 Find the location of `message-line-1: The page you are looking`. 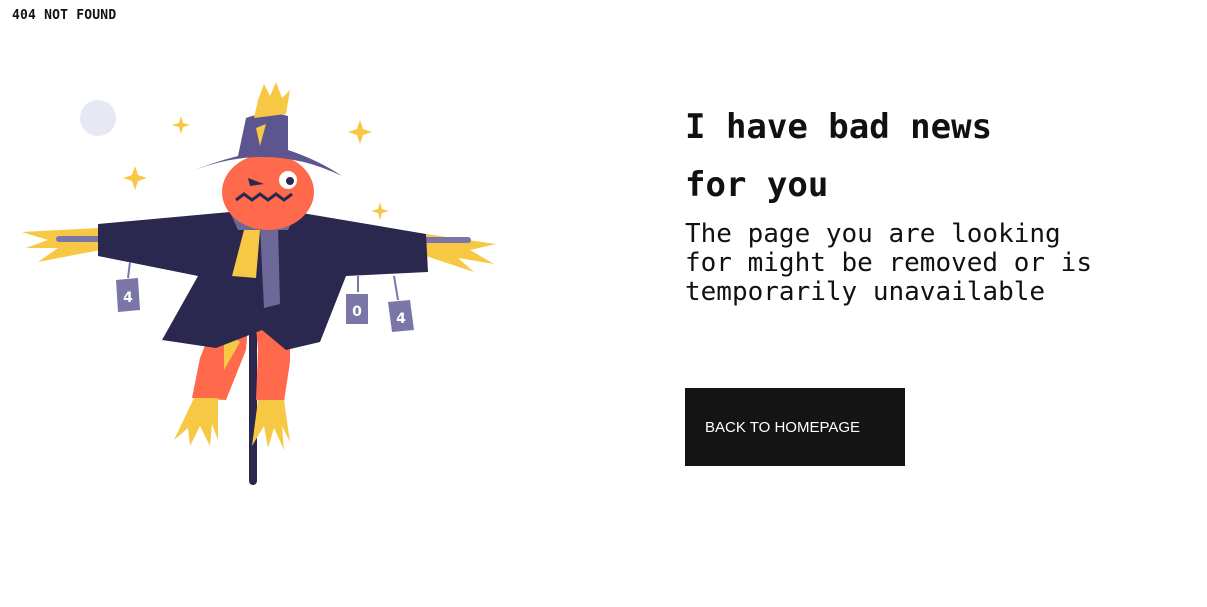

message-line-1: The page you are looking is located at coordinates (873, 234).